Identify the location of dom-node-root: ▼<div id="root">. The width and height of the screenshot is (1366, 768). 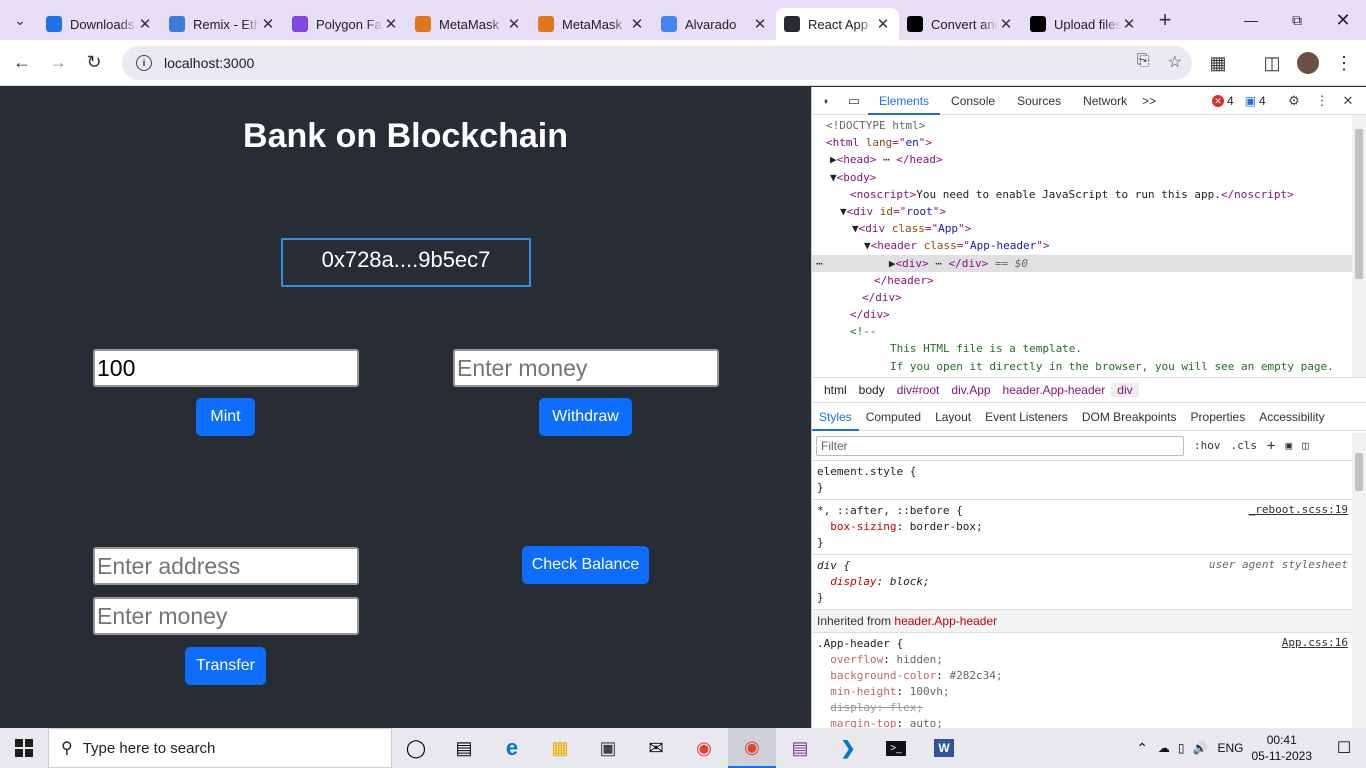
(1089, 211).